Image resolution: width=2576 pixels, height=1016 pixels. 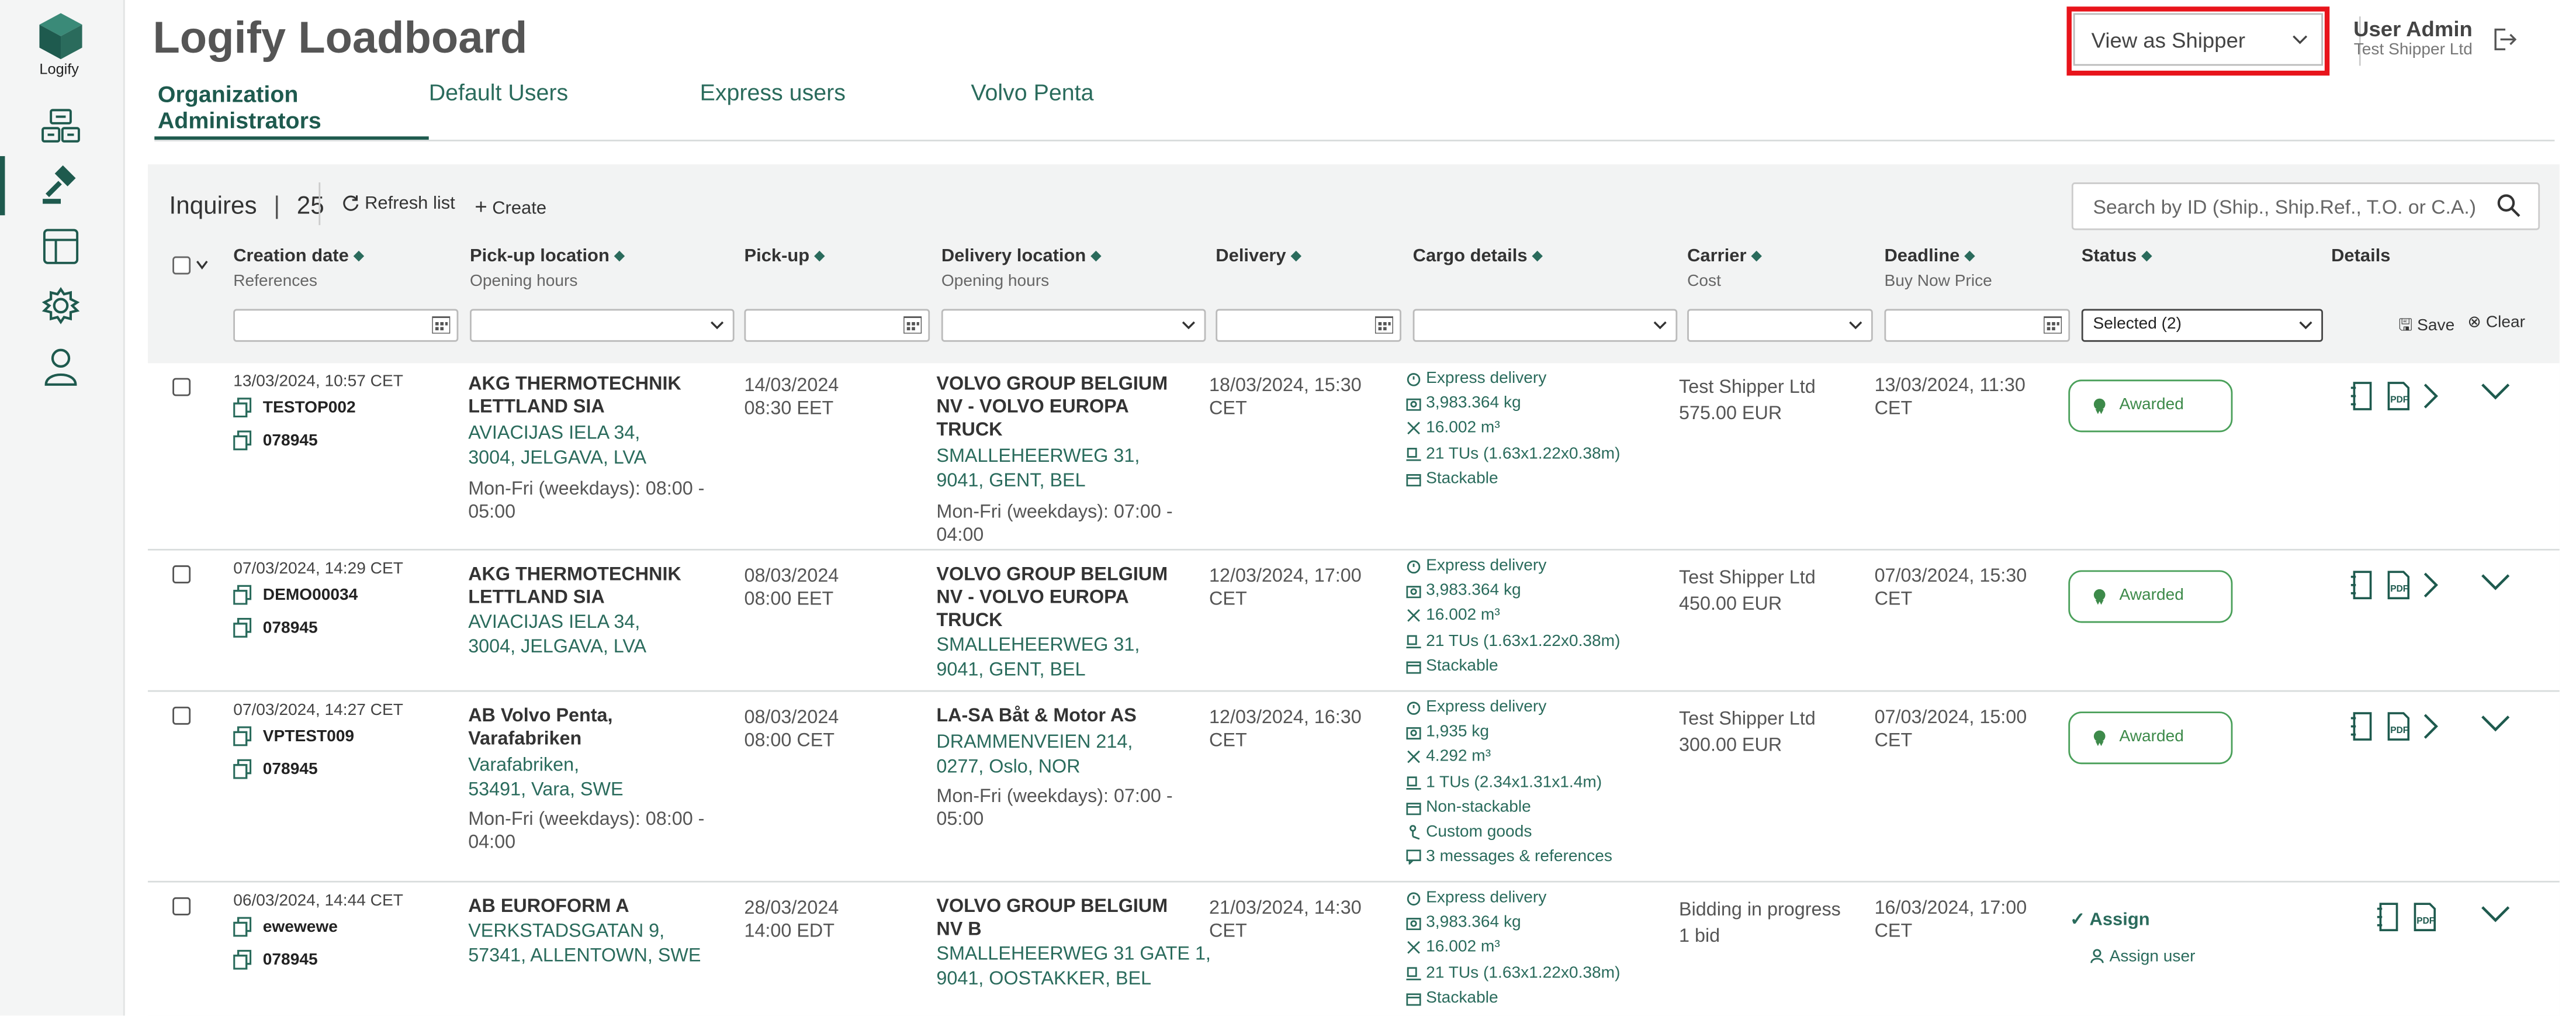 What do you see at coordinates (2508, 205) in the screenshot?
I see `search-icon` at bounding box center [2508, 205].